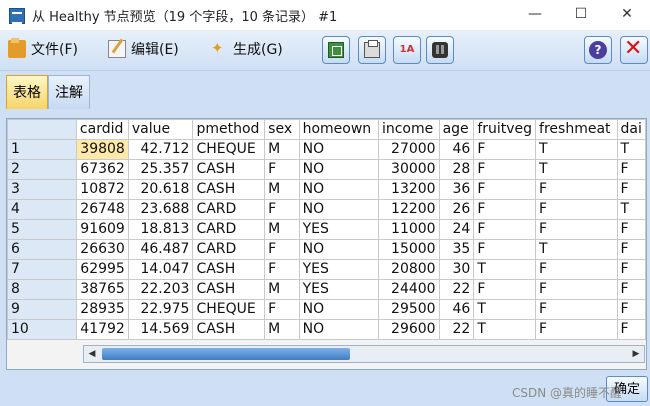 This screenshot has height=406, width=650. What do you see at coordinates (456, 269) in the screenshot?
I see `table-cell: 30` at bounding box center [456, 269].